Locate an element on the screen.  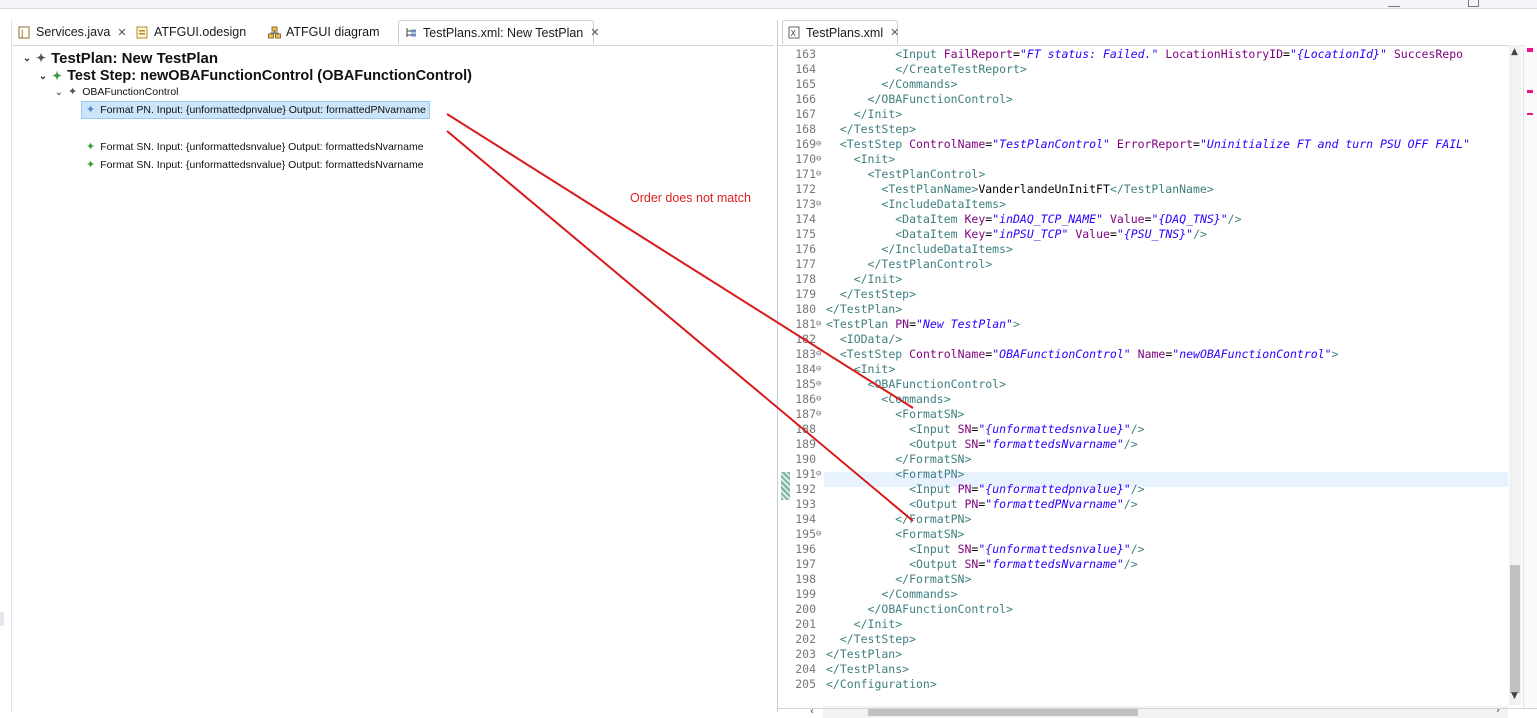
line-number: 189 is located at coordinates (805, 444).